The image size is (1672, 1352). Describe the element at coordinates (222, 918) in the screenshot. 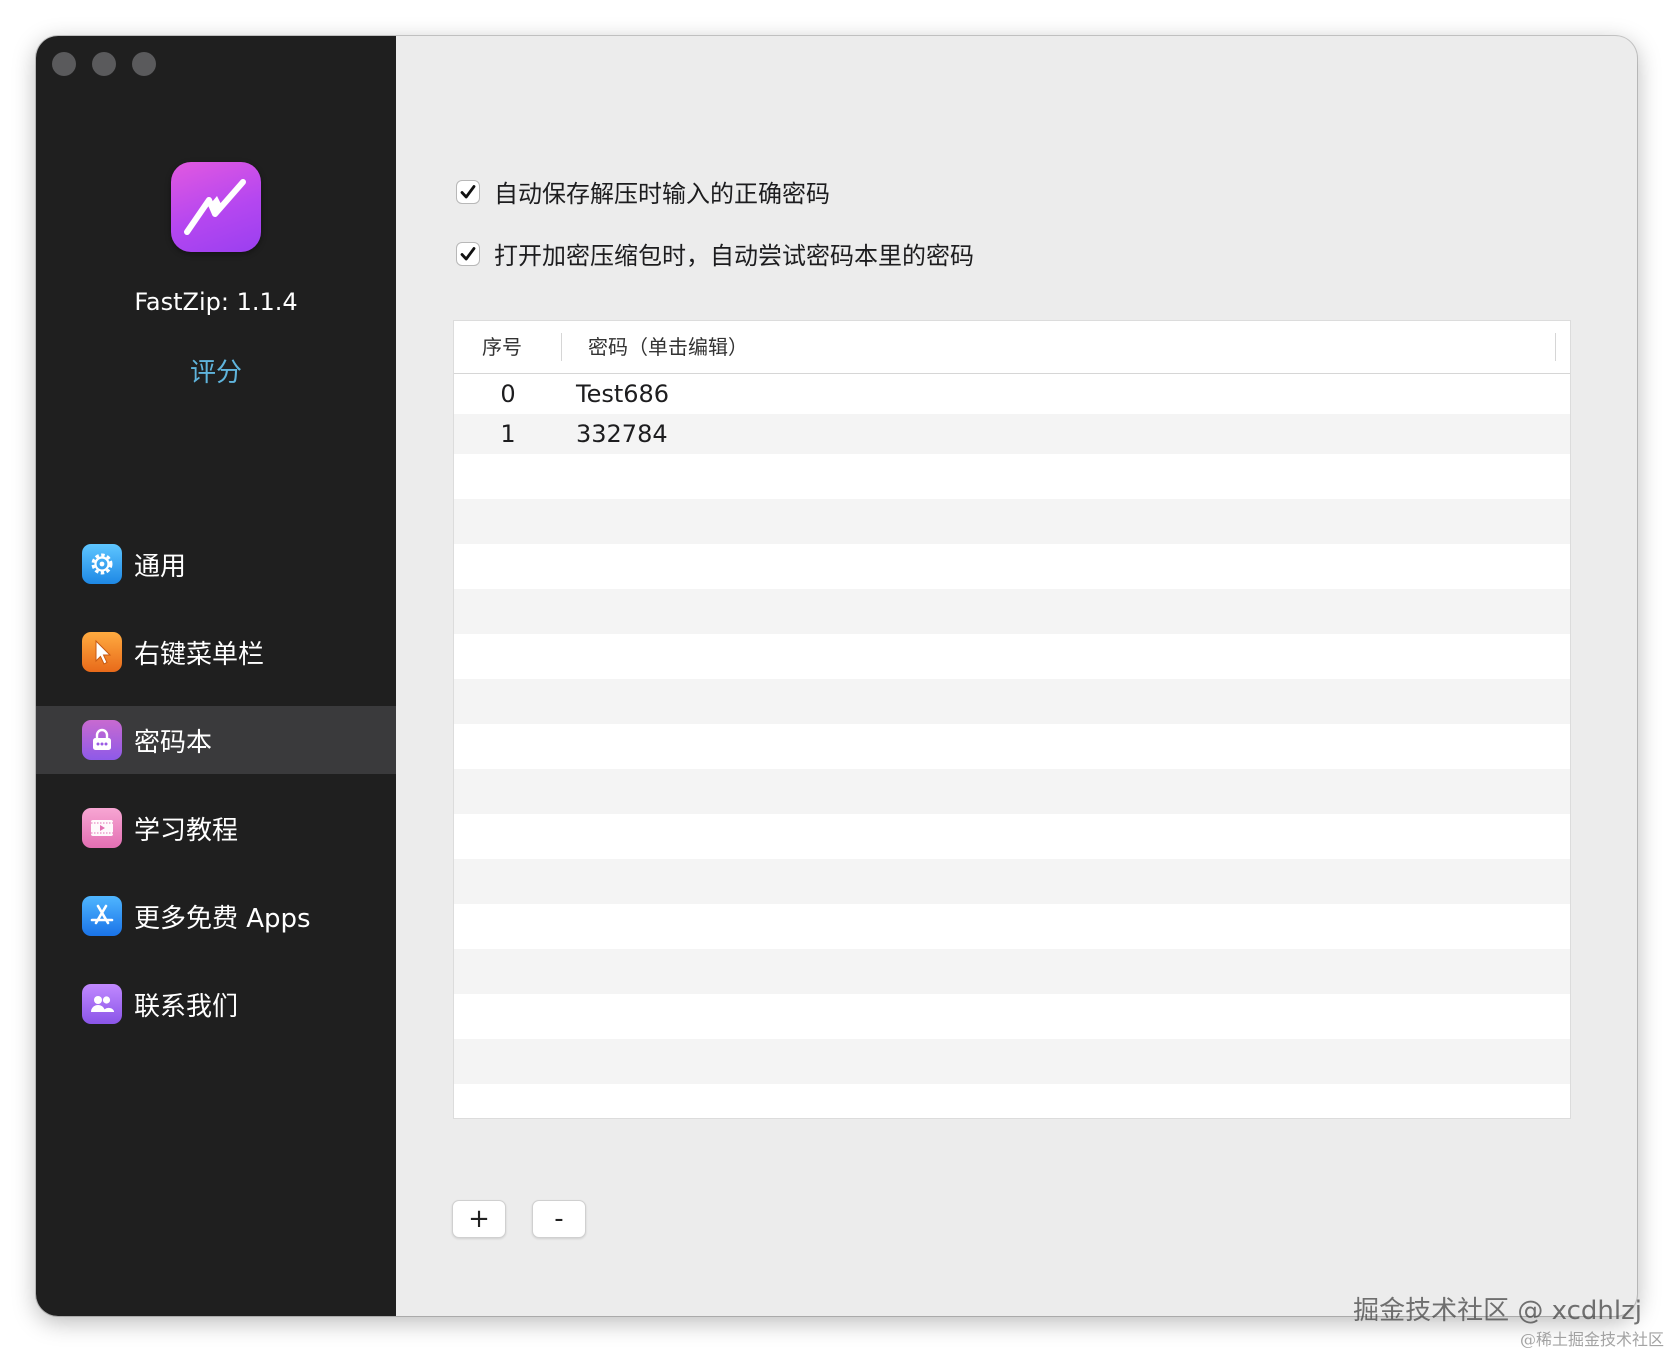

I see `sidebar-item-label: 更多免费 Apps` at that location.